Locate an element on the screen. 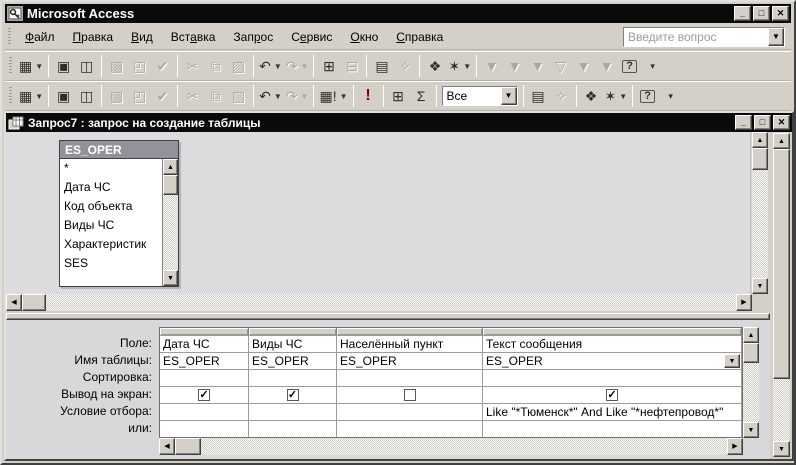 The image size is (796, 465). doc-minimize-button: _ is located at coordinates (743, 122).